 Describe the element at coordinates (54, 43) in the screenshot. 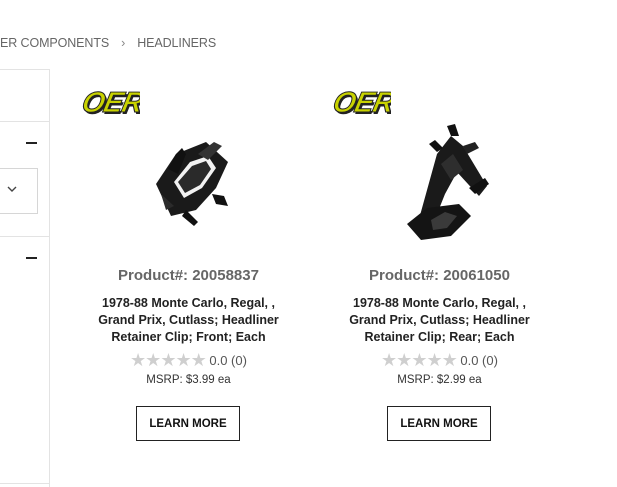

I see `breadcrumb-item-components: ER COMPONENTS` at that location.